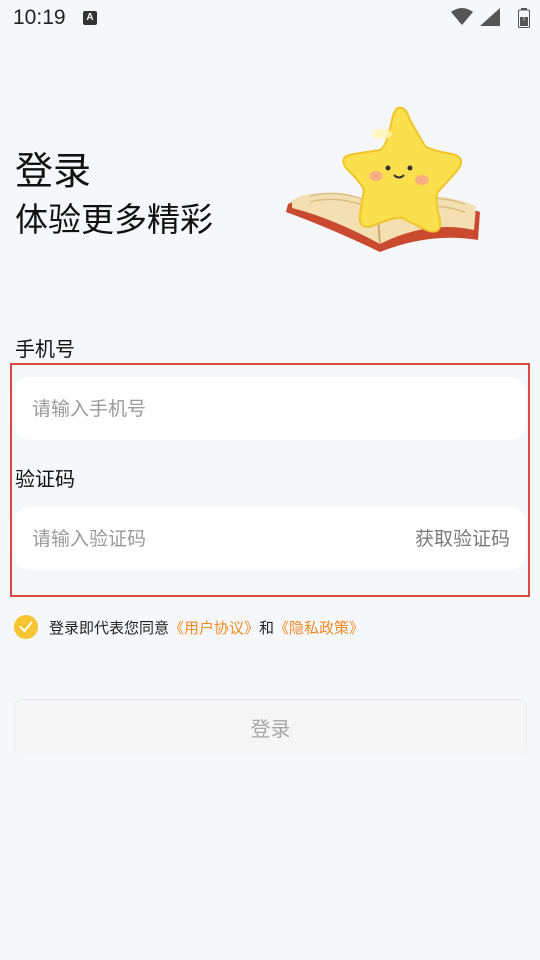 This screenshot has width=540, height=960. Describe the element at coordinates (319, 627) in the screenshot. I see `privacy-policy-link: 《隐私政策》` at that location.